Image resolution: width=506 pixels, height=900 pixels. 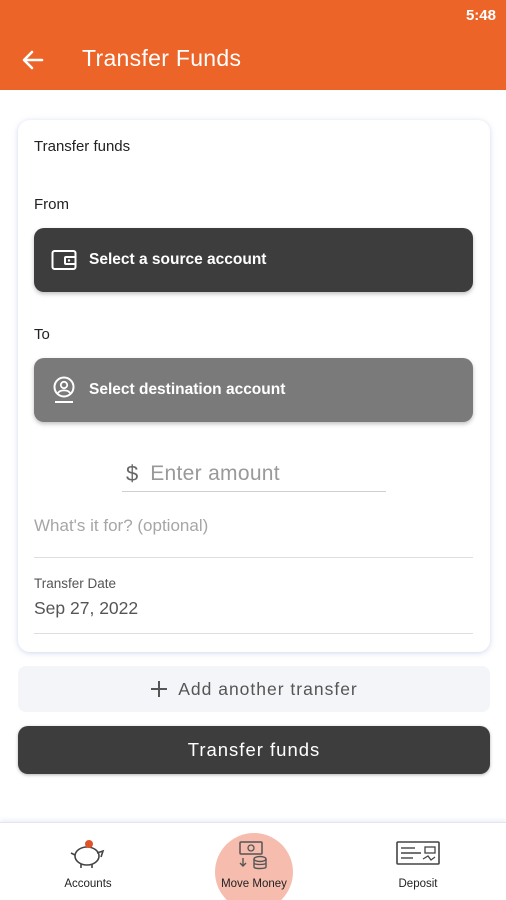 I want to click on user-circle-icon, so click(x=64, y=389).